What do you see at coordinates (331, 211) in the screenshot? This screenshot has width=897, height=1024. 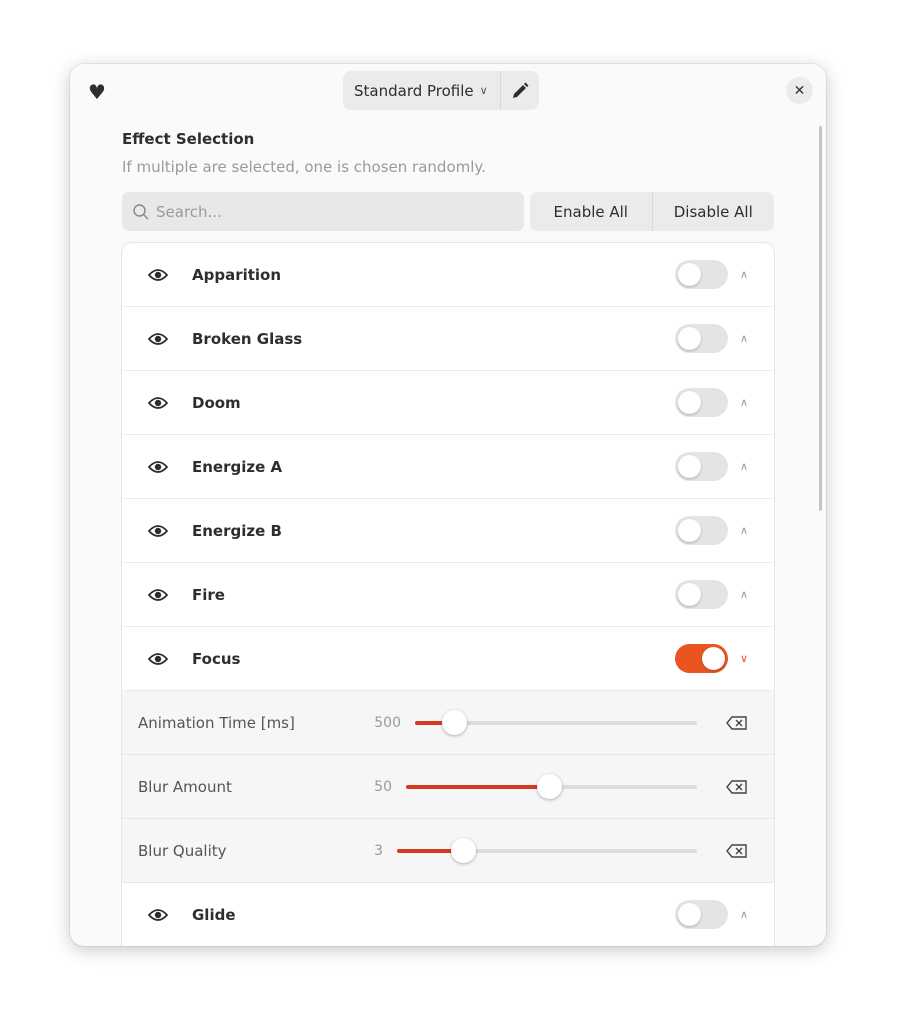 I see `search-input` at bounding box center [331, 211].